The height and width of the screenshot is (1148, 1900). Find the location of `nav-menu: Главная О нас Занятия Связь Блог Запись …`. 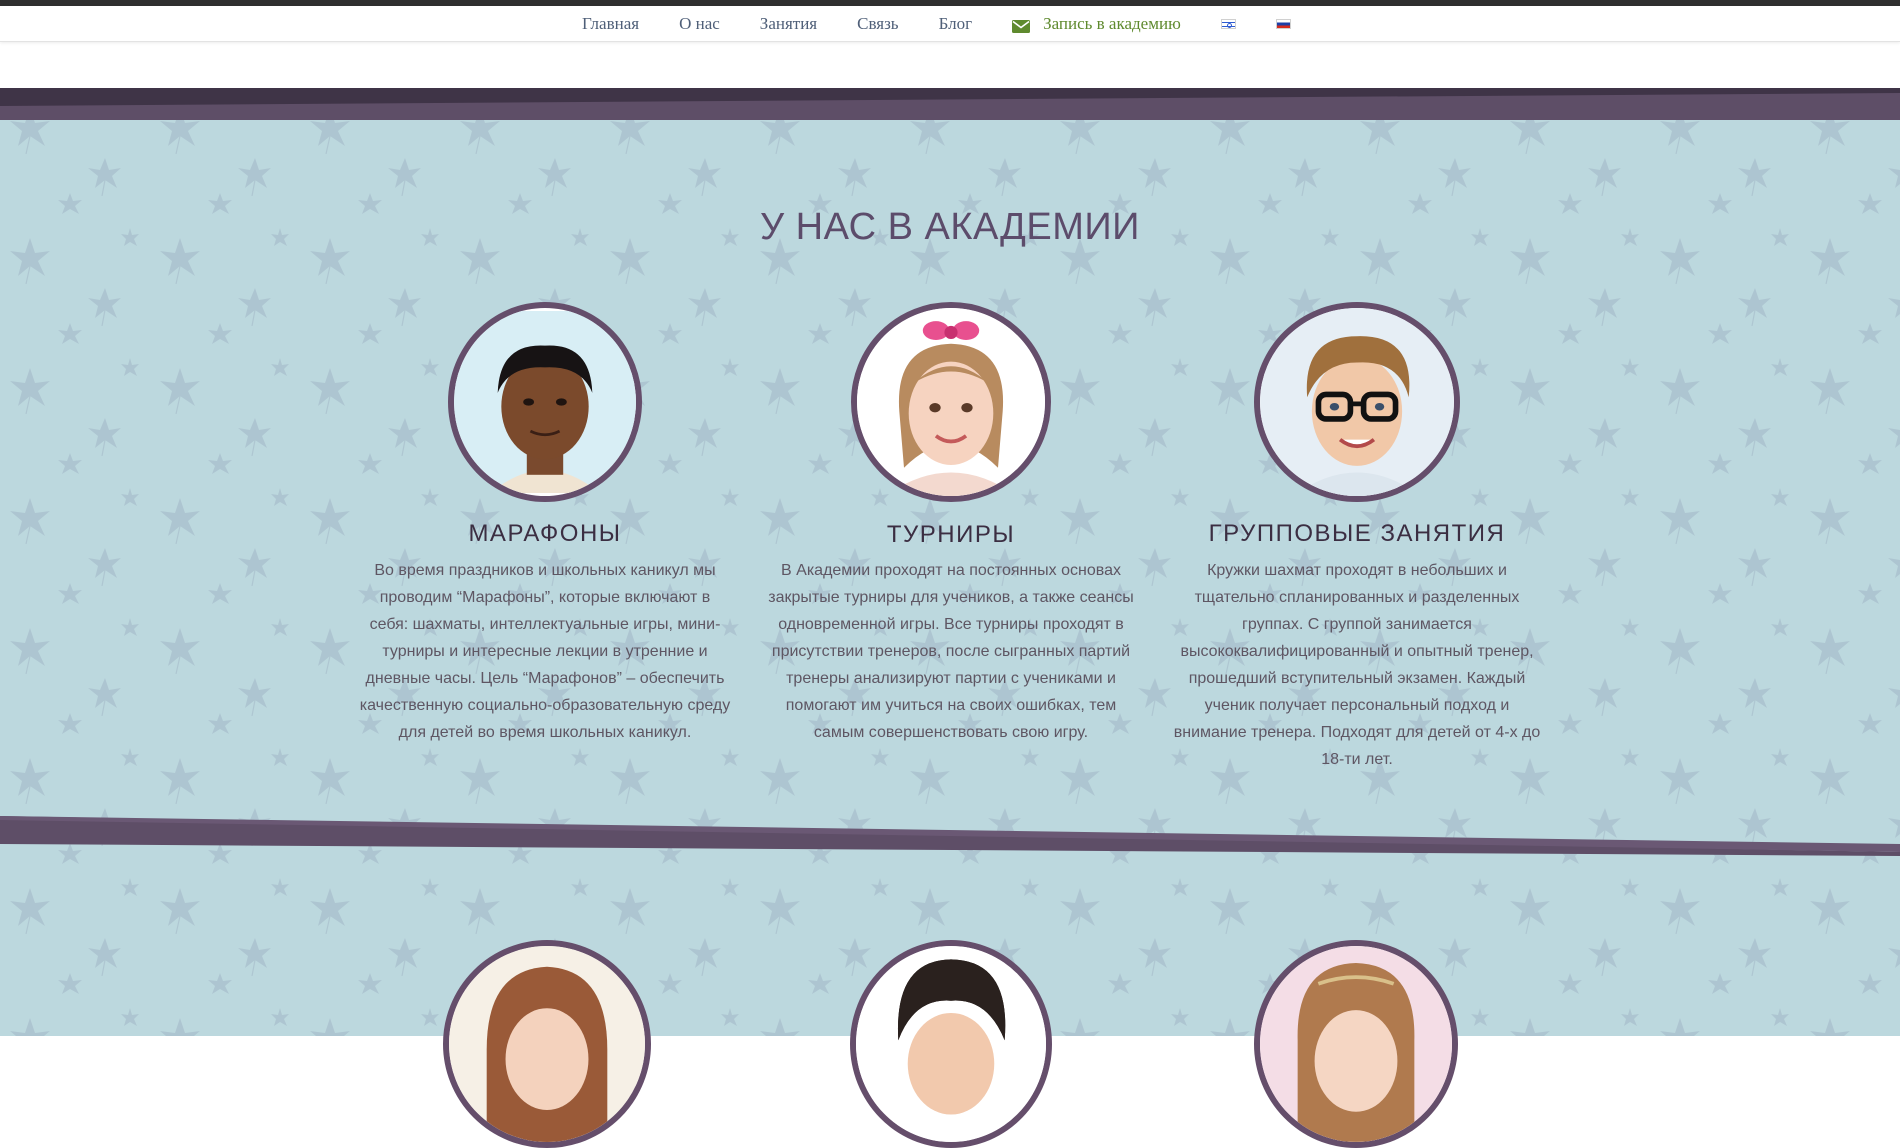

nav-menu: Главная О нас Занятия Связь Блог Запись … is located at coordinates (956, 24).